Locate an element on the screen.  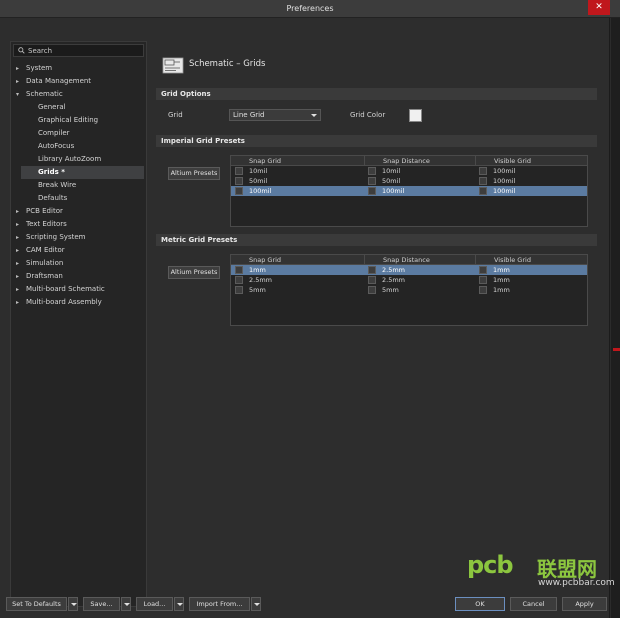
sidebar-item: Break Wire is located at coordinates (82, 185).